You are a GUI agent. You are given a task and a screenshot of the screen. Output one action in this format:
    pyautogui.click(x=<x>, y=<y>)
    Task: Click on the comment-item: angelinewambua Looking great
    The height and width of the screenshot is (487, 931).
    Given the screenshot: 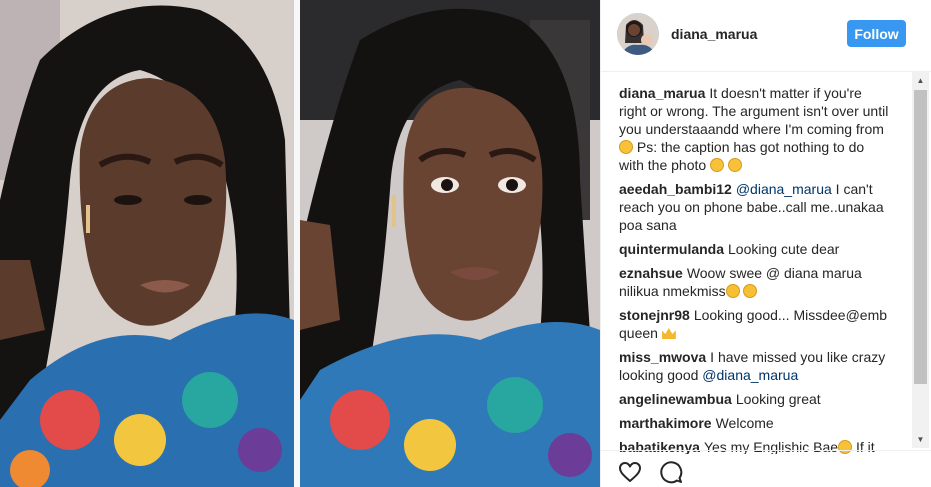 What is the action you would take?
    pyautogui.click(x=754, y=399)
    